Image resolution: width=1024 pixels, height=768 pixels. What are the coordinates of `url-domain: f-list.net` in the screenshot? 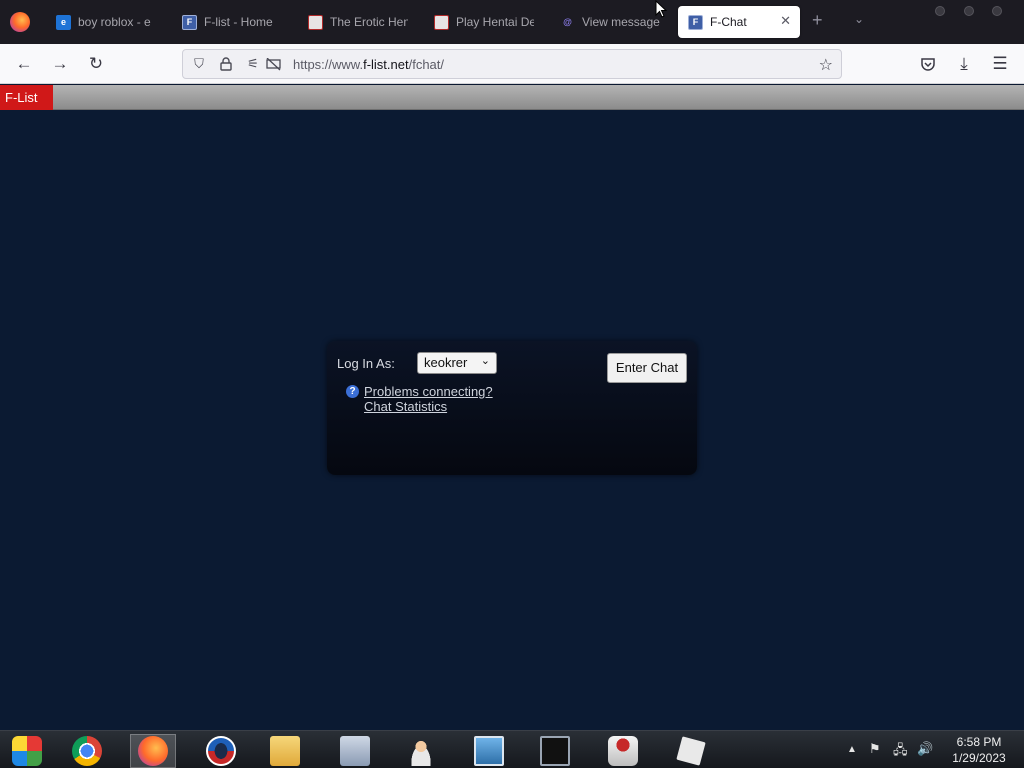 It's located at (386, 64).